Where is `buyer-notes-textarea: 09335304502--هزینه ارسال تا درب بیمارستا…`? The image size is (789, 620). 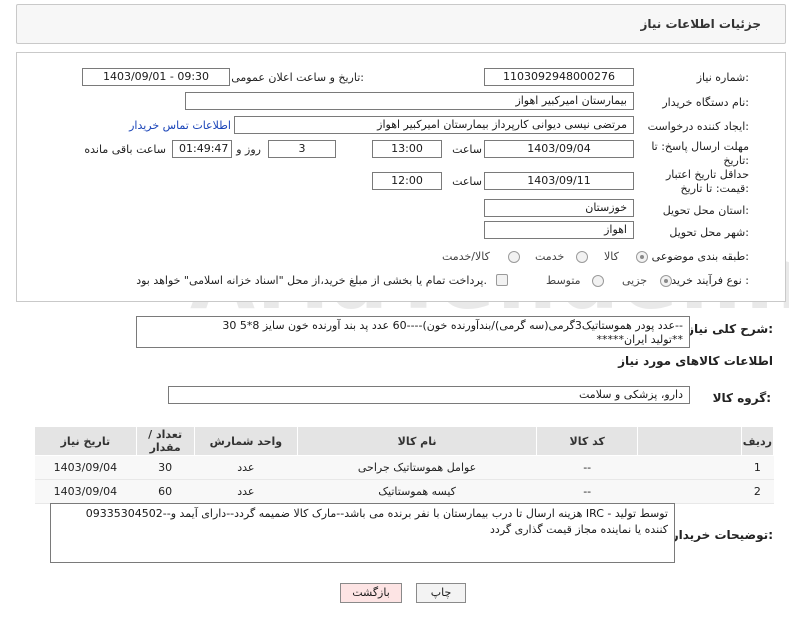 buyer-notes-textarea: 09335304502--هزینه ارسال تا درب بیمارستا… is located at coordinates (362, 533).